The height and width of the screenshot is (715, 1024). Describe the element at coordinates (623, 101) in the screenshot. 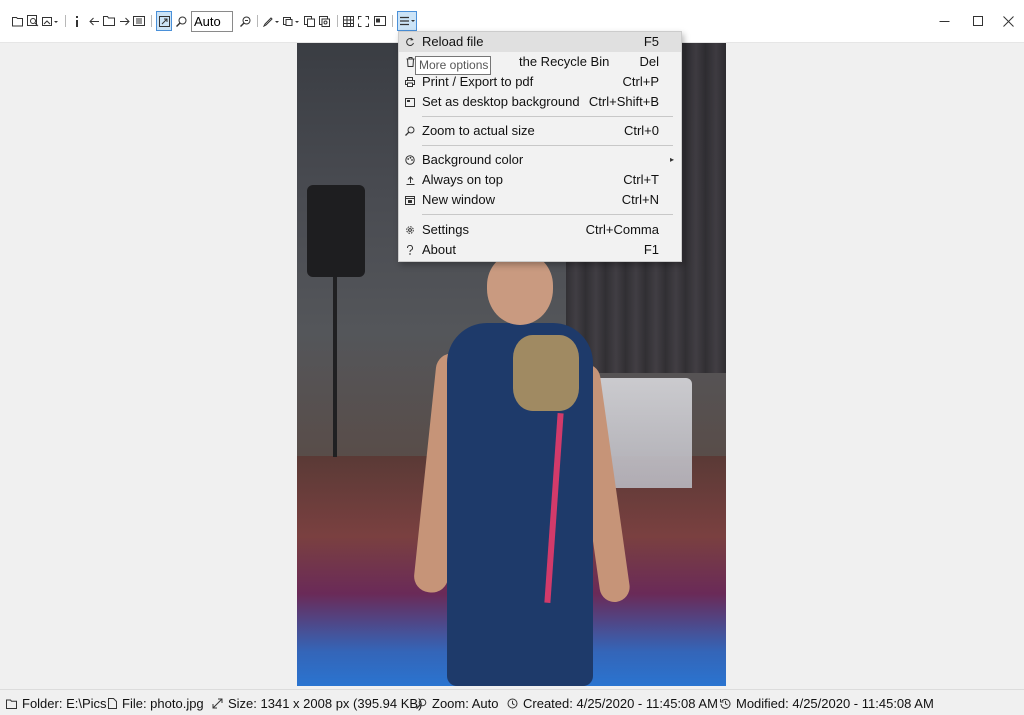

I see `menu-item-shortcut: Ctrl+Shift+B` at that location.